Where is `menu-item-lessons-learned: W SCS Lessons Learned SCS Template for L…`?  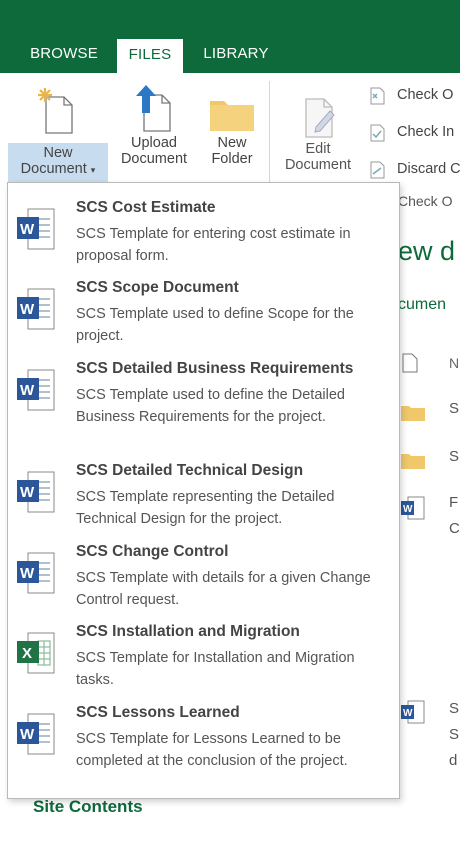
menu-item-lessons-learned: W SCS Lessons Learned SCS Template for L… is located at coordinates (203, 750).